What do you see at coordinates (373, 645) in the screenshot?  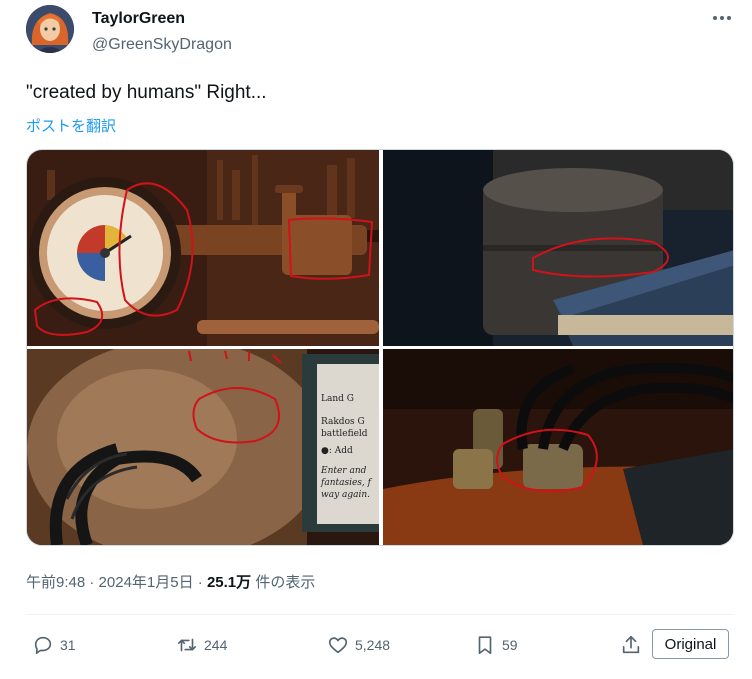 I see `like-count: 5,248` at bounding box center [373, 645].